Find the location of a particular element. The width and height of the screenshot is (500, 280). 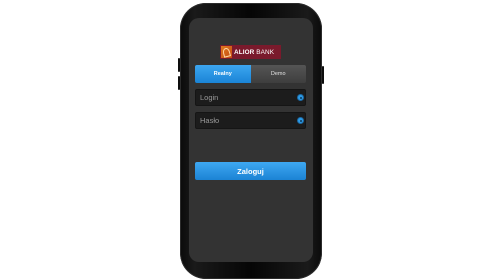

brand-logo: ALIOR BANK is located at coordinates (250, 52).